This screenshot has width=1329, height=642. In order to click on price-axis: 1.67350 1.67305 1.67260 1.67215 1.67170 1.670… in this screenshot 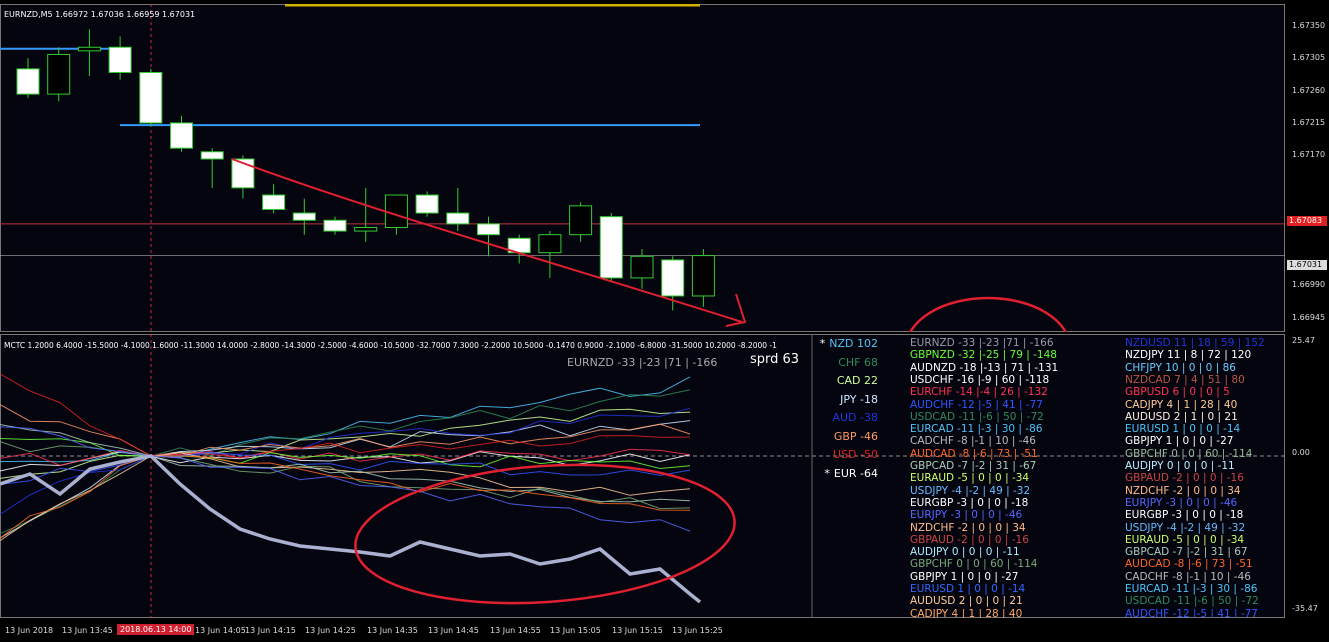, I will do `click(1307, 168)`.